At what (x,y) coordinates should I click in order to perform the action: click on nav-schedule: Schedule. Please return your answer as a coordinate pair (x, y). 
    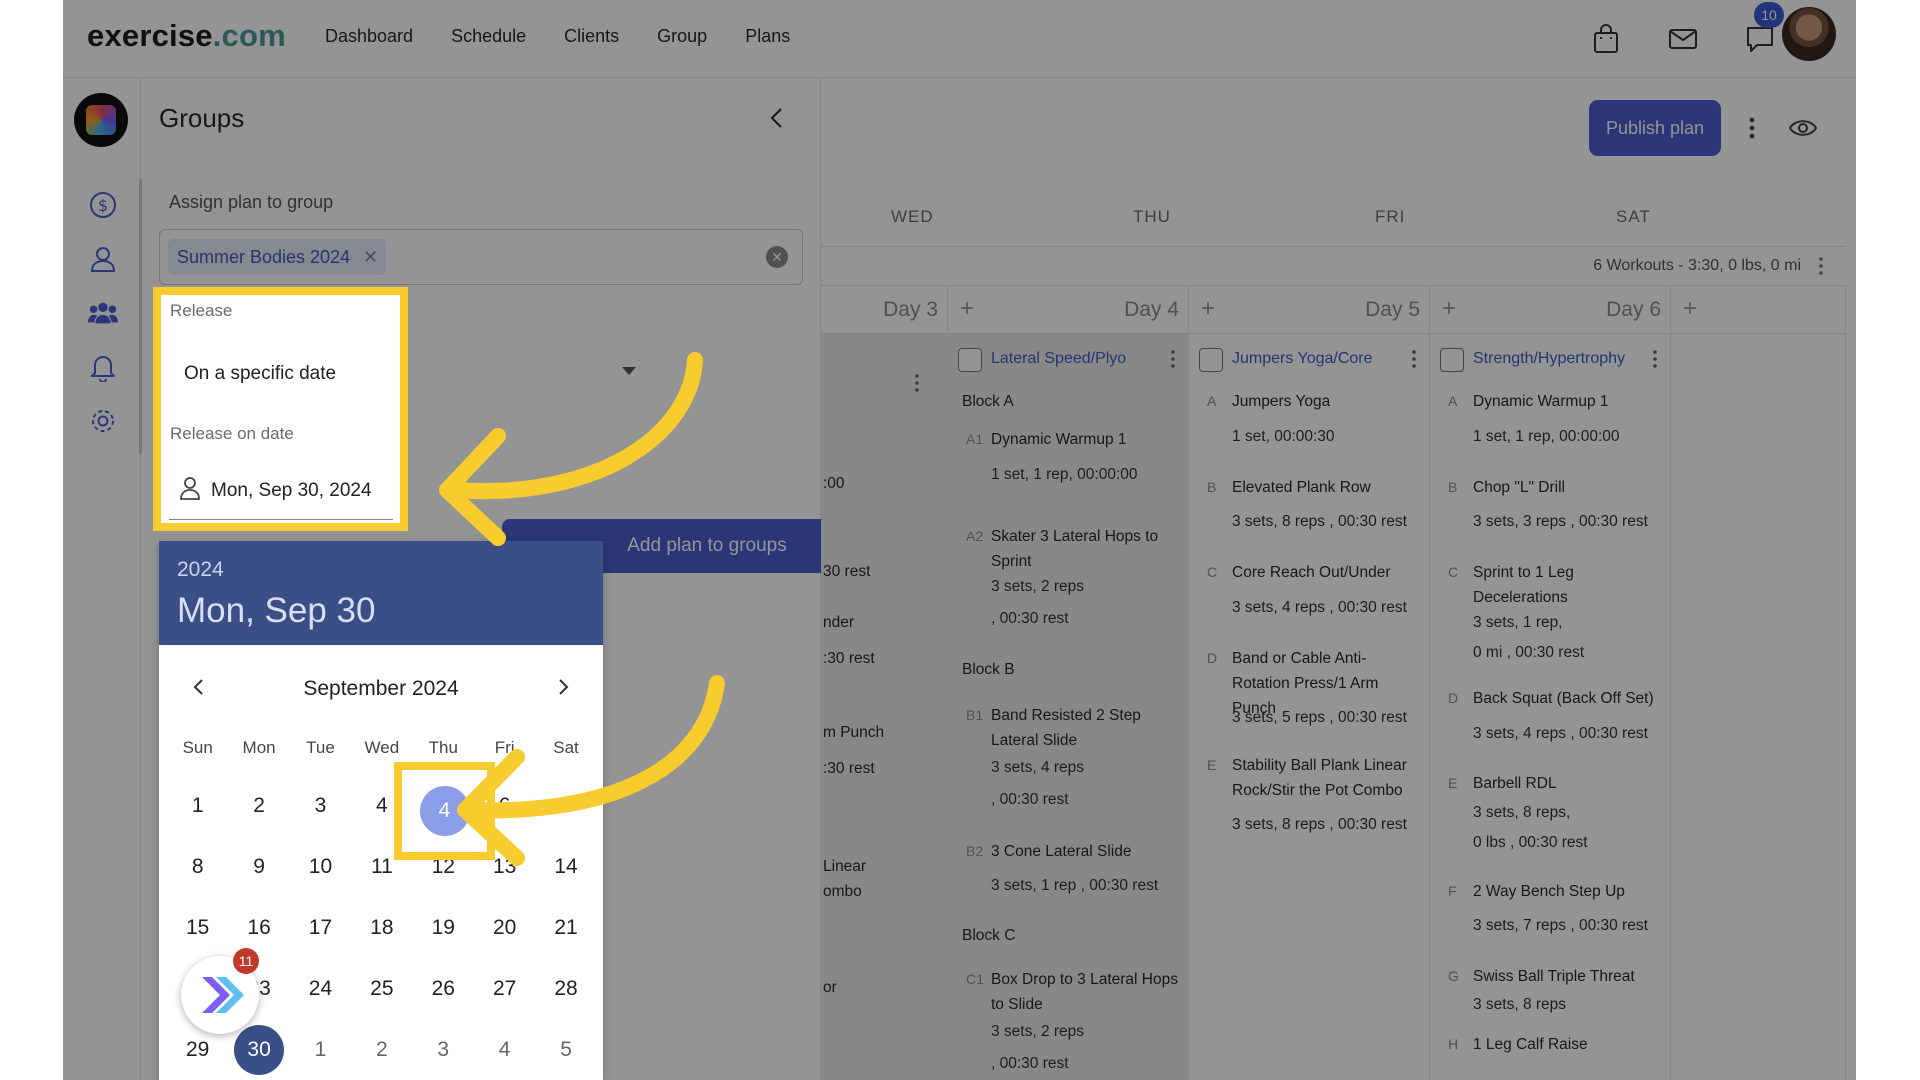
    Looking at the image, I should click on (488, 36).